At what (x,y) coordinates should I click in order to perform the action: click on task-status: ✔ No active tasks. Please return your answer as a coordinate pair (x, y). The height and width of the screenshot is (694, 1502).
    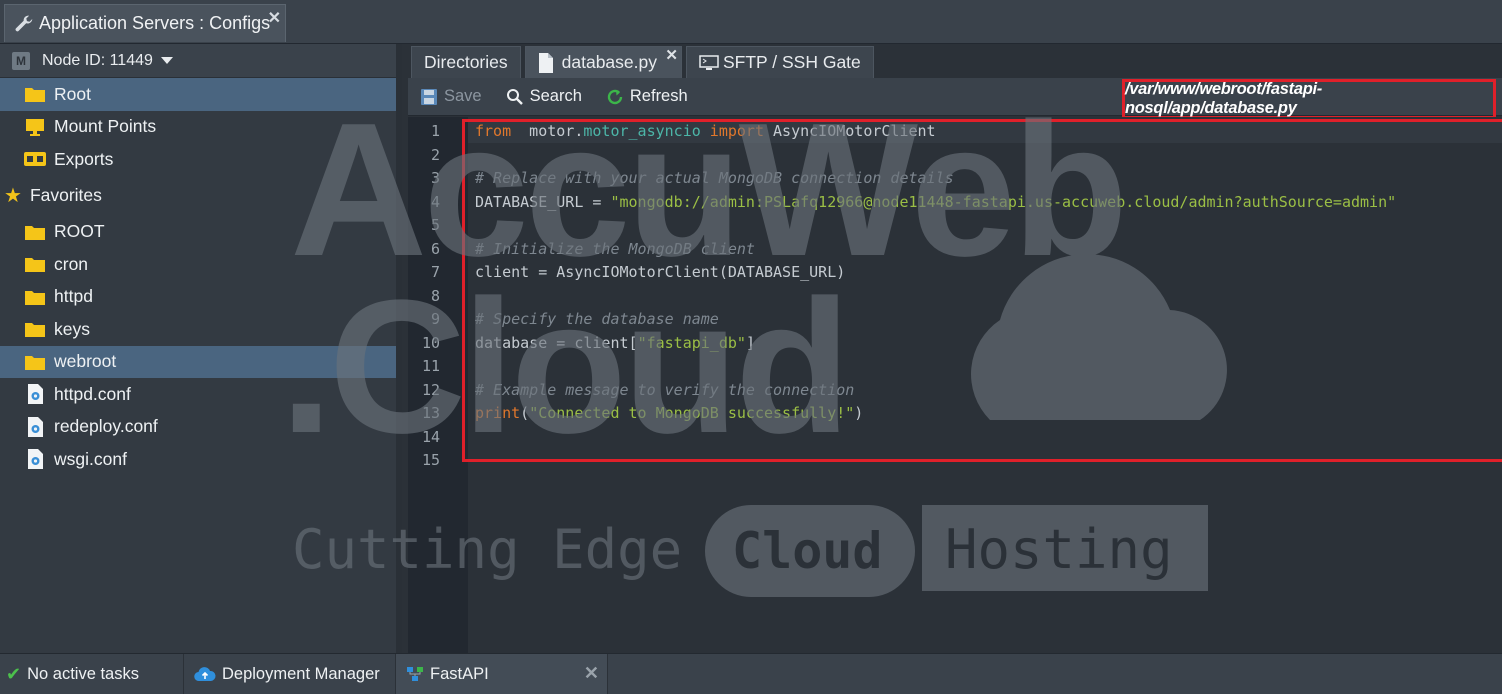
    Looking at the image, I should click on (92, 674).